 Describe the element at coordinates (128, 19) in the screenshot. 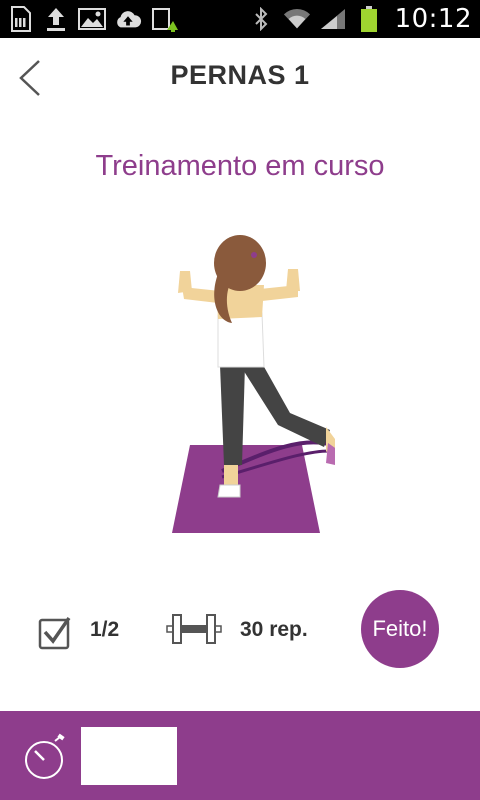

I see `cloud-upload-icon` at that location.